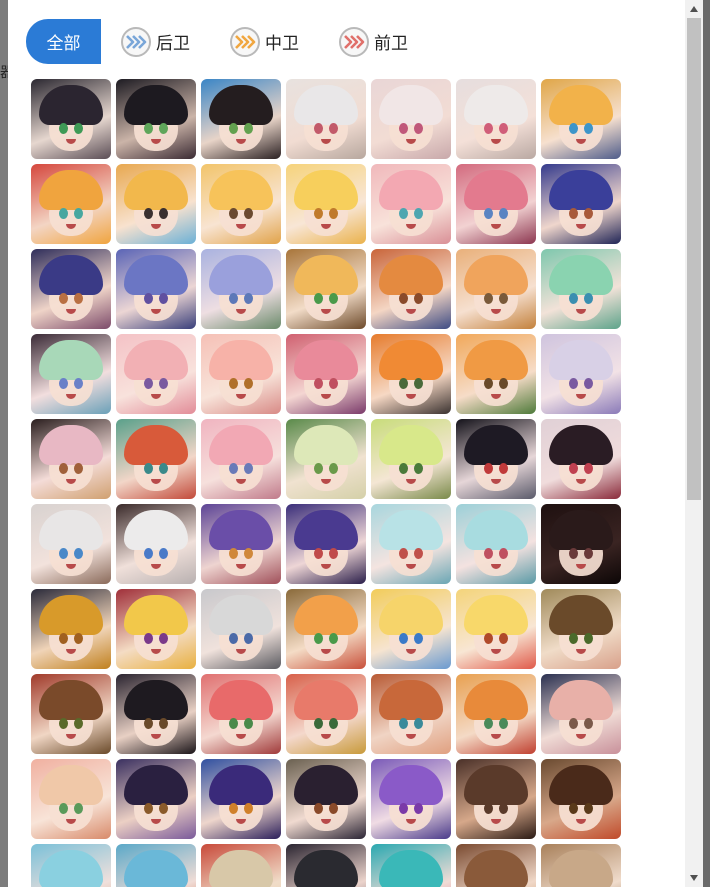  What do you see at coordinates (264, 41) in the screenshot?
I see `tab-middle-guard: 中卫` at bounding box center [264, 41].